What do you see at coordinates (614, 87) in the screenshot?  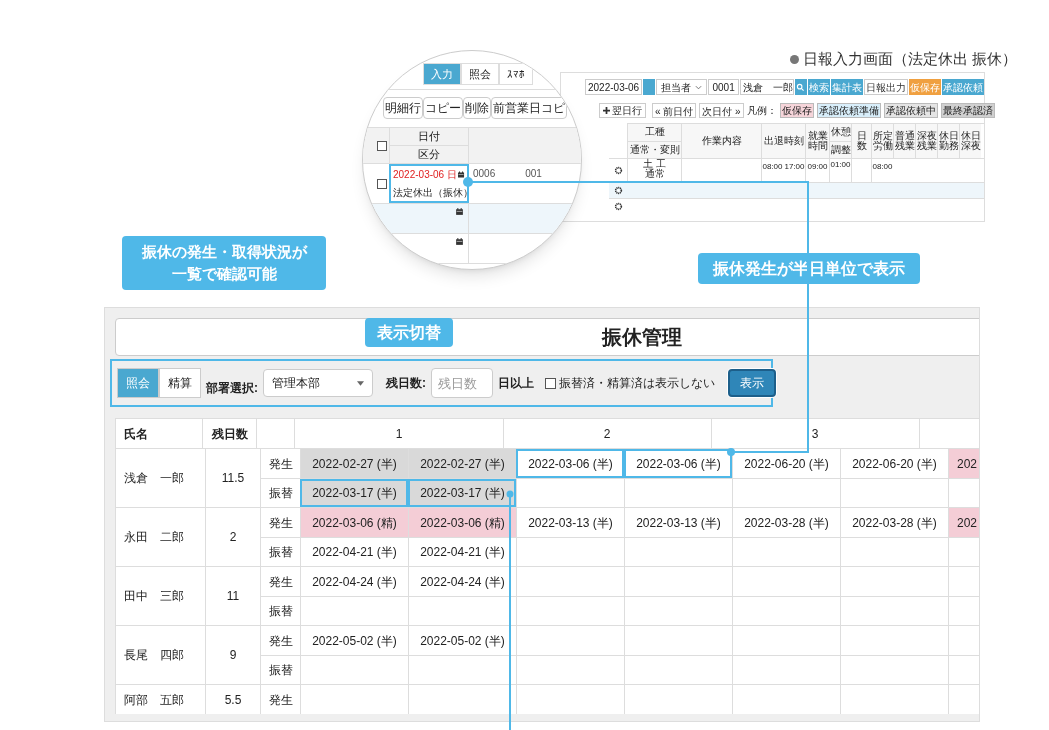 I see `date-field: 2022-03-06` at bounding box center [614, 87].